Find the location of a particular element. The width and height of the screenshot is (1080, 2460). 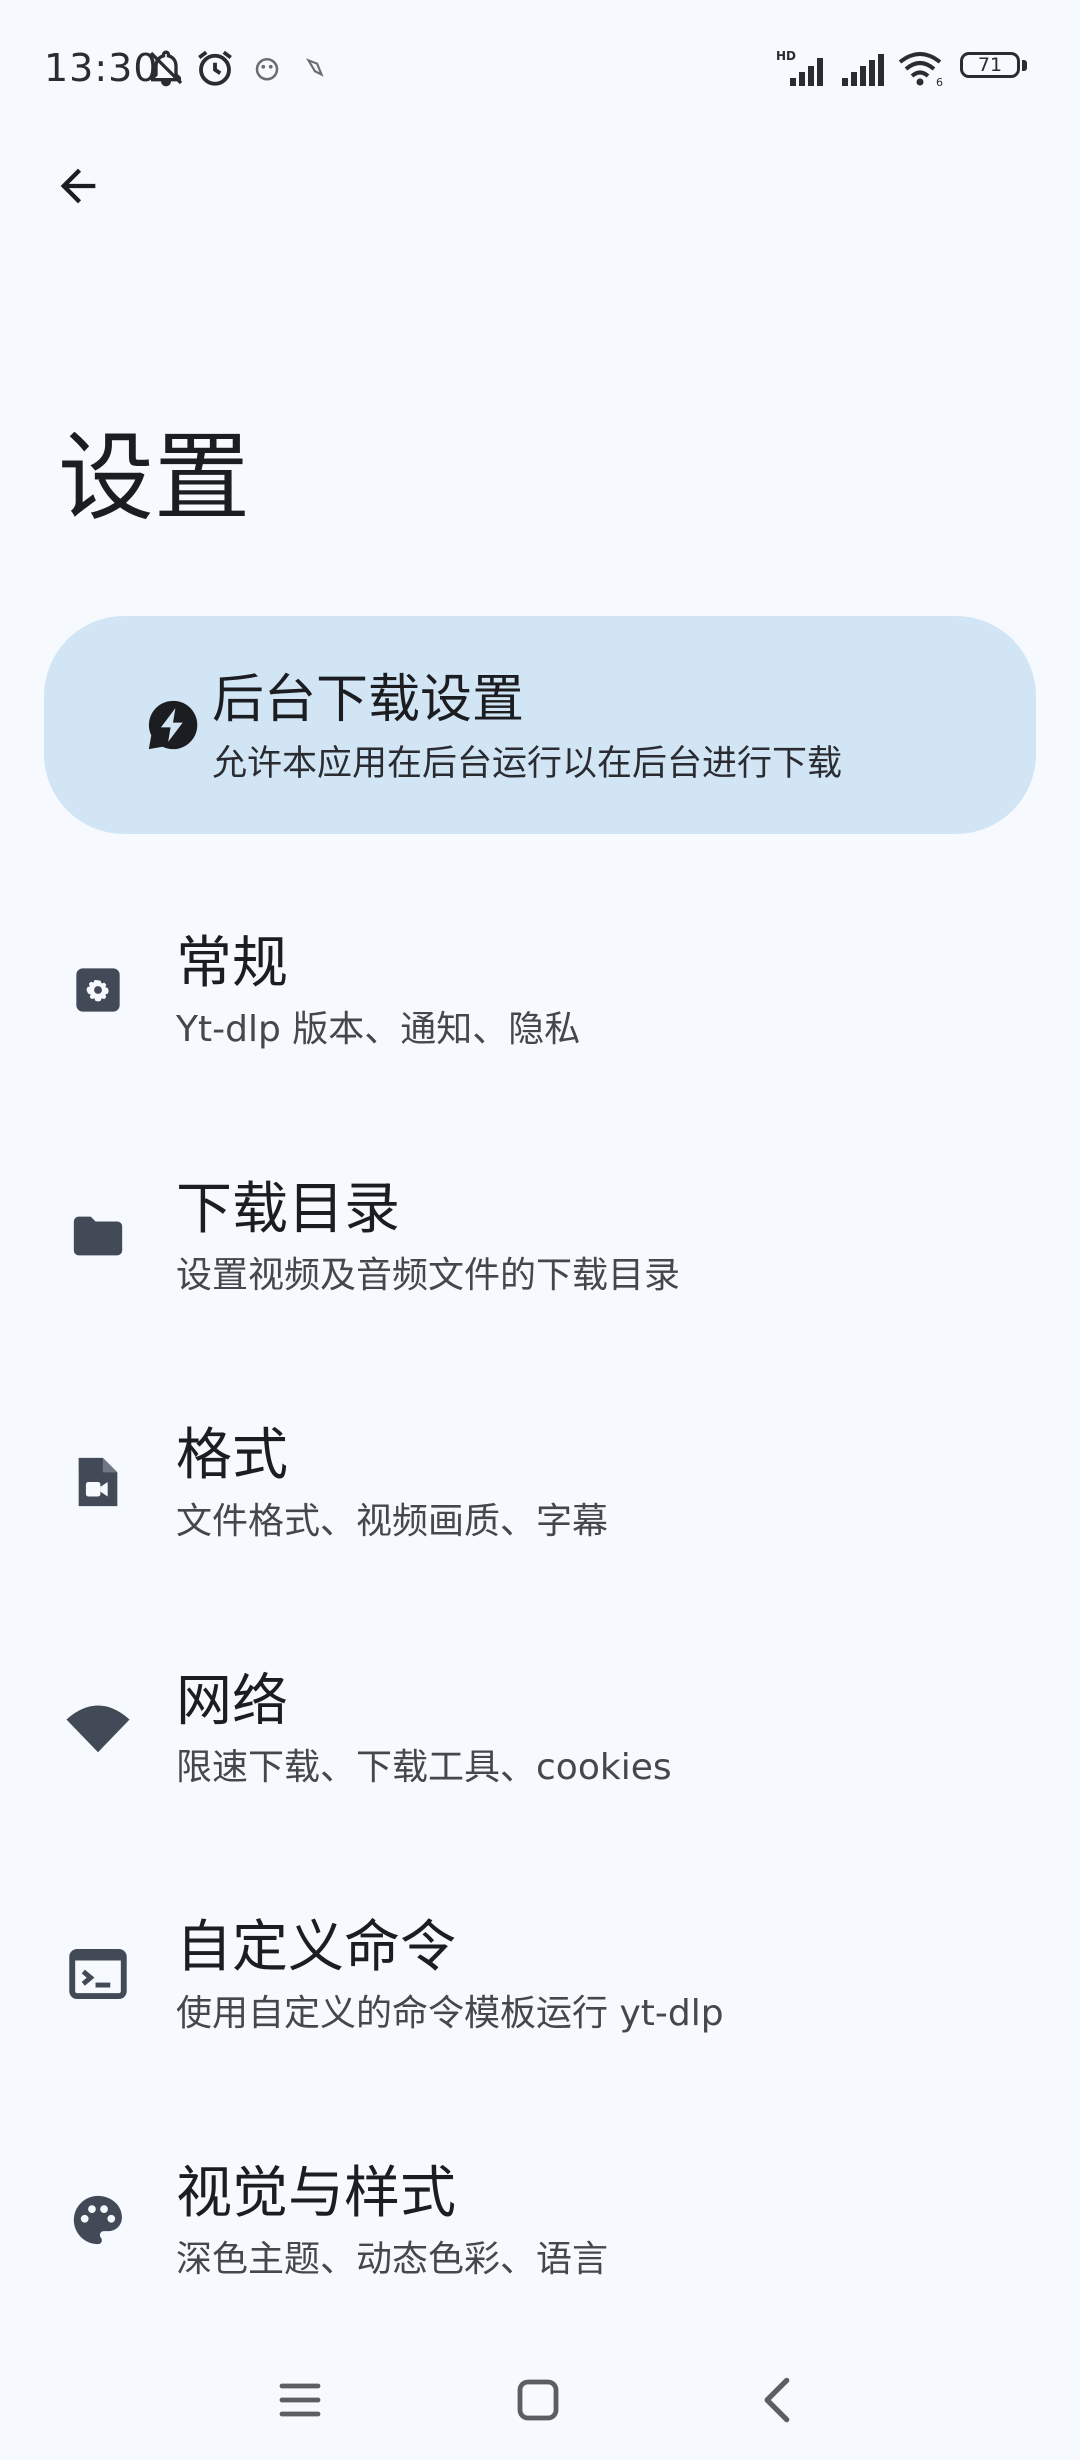

bell-off-icon is located at coordinates (166, 68).